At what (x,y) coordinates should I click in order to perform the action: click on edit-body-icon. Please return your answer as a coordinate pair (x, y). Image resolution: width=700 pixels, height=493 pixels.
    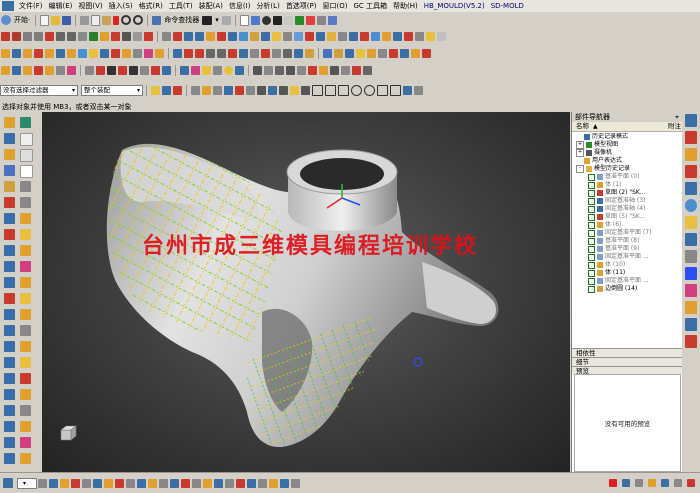
    Looking at the image, I should click on (184, 70).